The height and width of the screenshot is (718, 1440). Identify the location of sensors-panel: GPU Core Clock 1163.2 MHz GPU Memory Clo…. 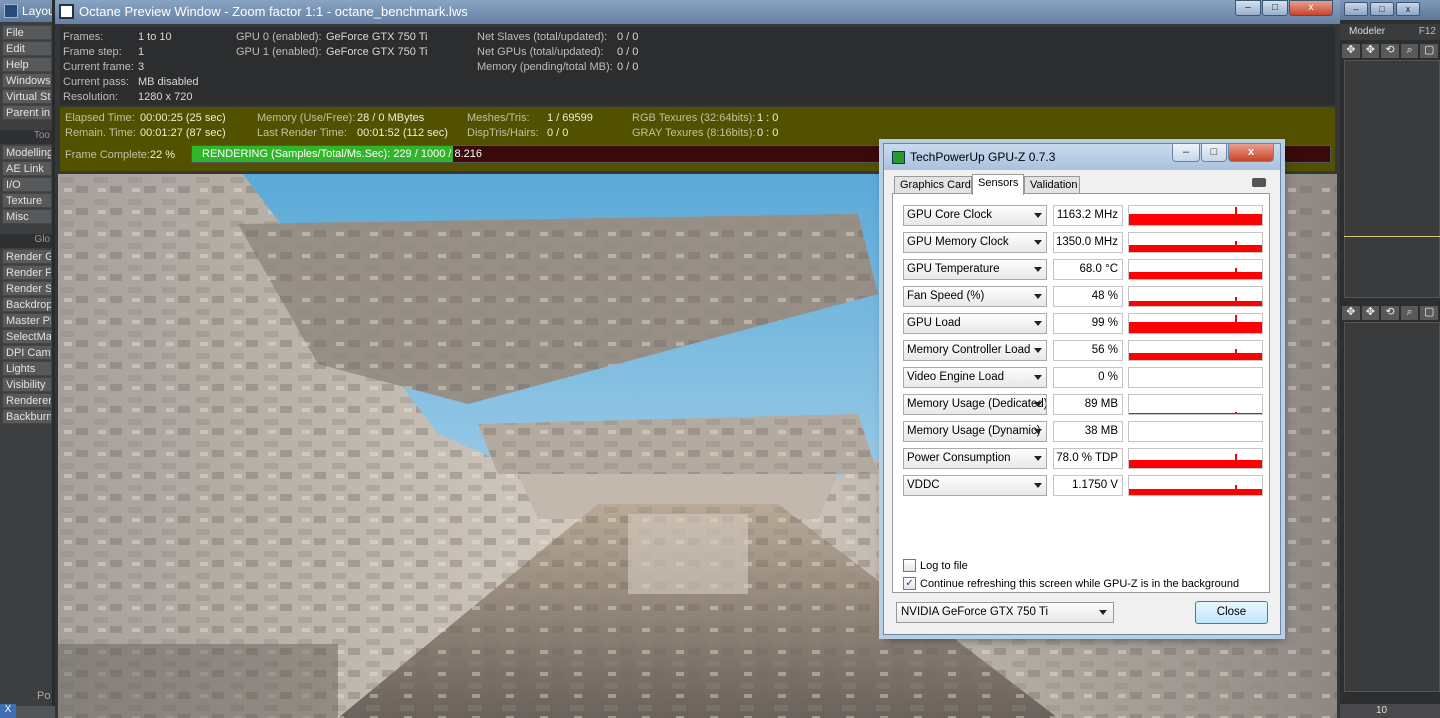
(1081, 393).